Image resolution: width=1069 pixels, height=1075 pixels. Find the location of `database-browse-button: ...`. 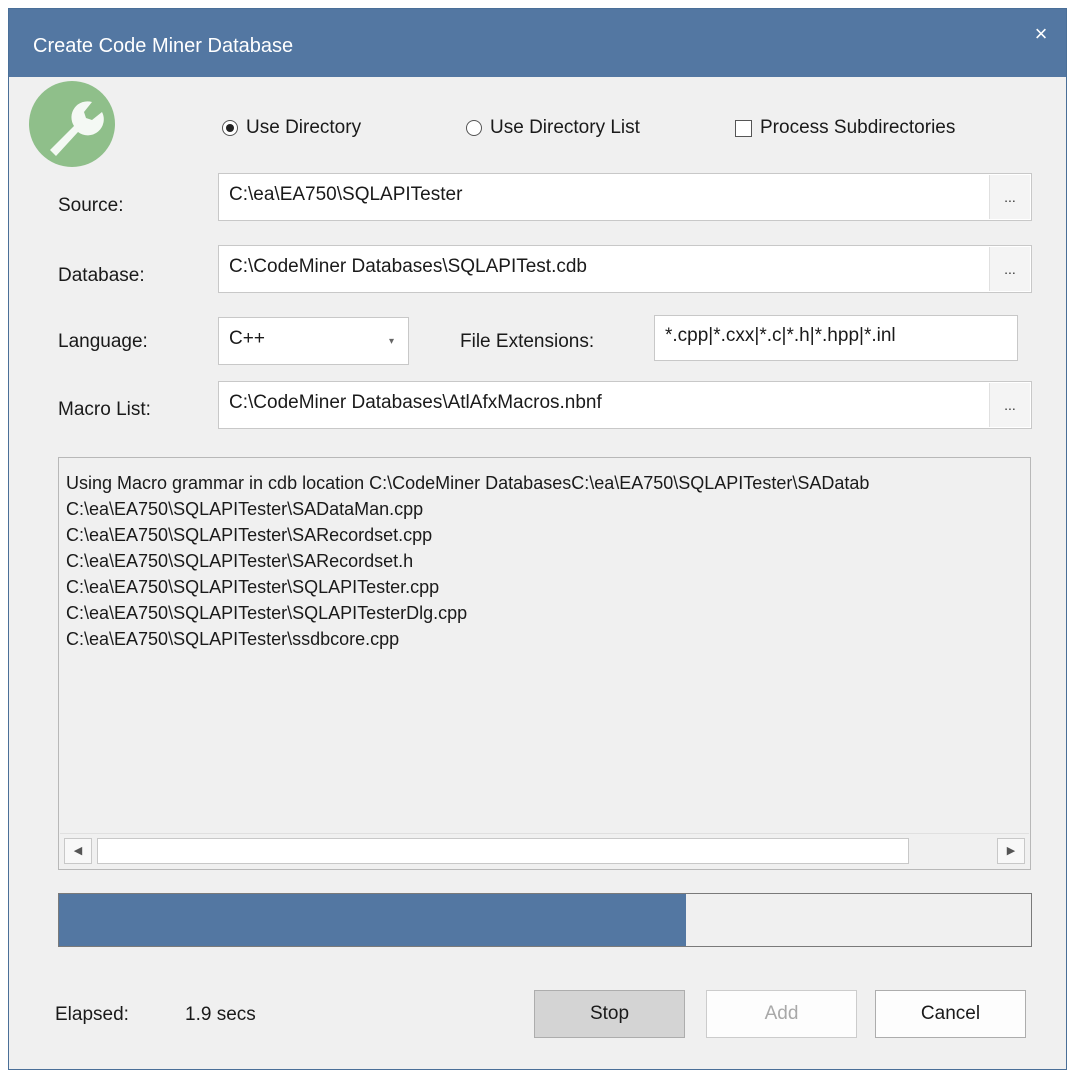

database-browse-button: ... is located at coordinates (1009, 269).